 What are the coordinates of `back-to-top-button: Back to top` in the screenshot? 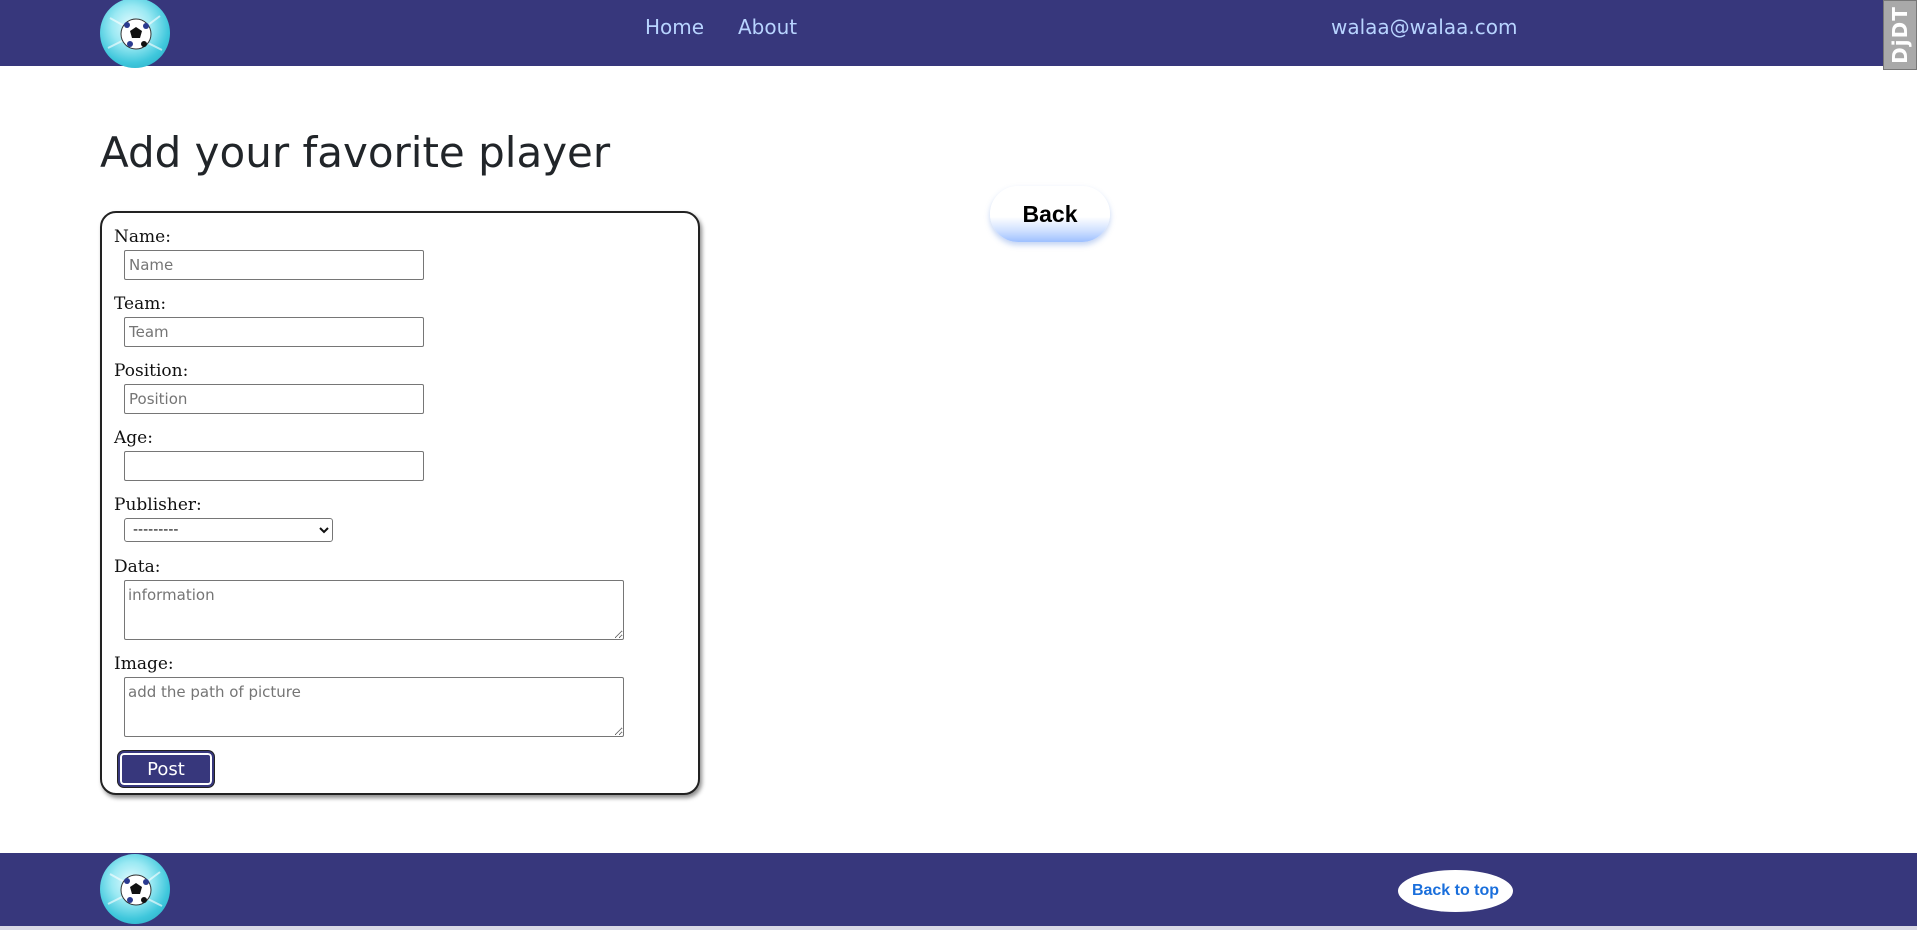 It's located at (1455, 891).